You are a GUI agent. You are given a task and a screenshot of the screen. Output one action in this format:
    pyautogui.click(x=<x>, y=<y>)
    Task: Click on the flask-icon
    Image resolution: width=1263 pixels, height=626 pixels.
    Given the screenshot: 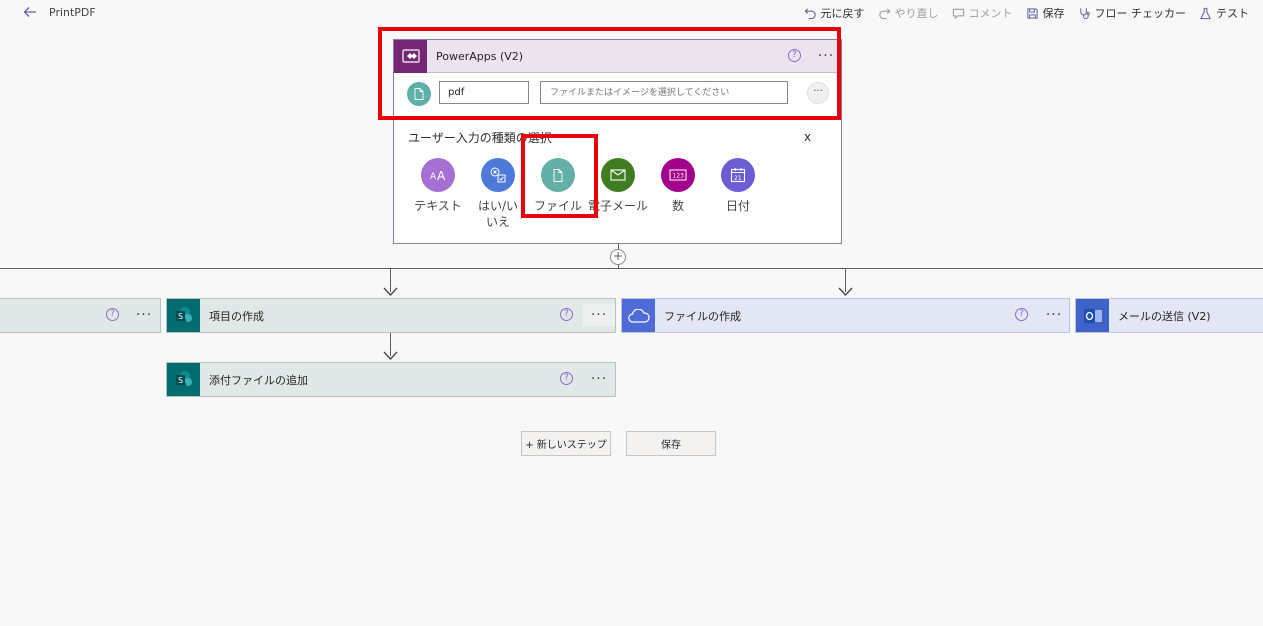 What is the action you would take?
    pyautogui.click(x=1205, y=13)
    